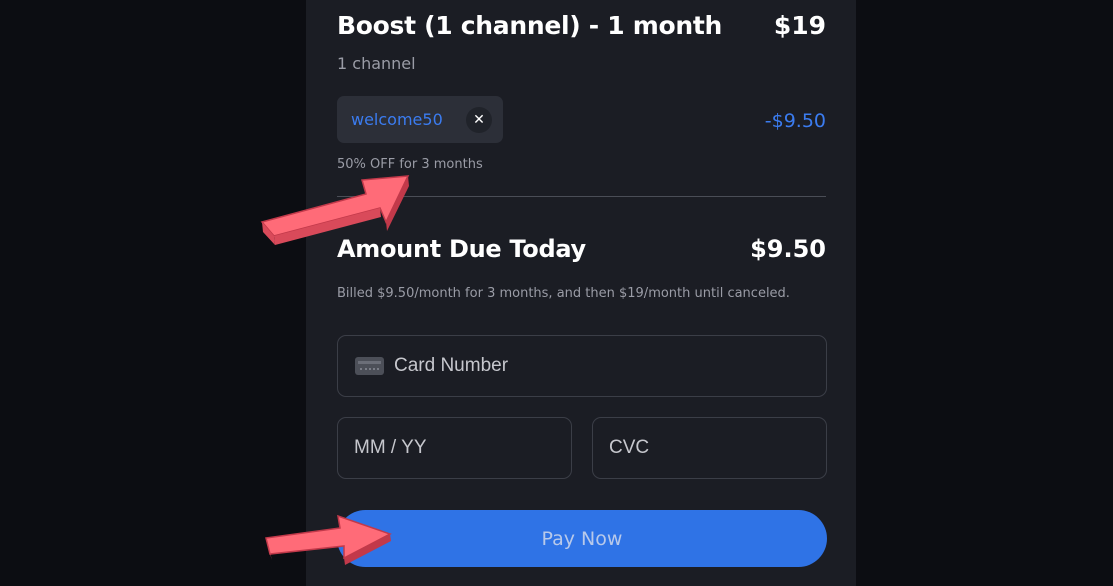 The height and width of the screenshot is (586, 1113). I want to click on coupon-note: 50% OFF for 3 months, so click(410, 164).